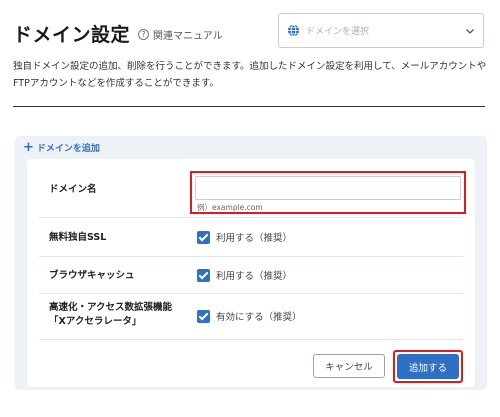 The width and height of the screenshot is (500, 417). I want to click on page-title: ドメイン設定, so click(72, 35).